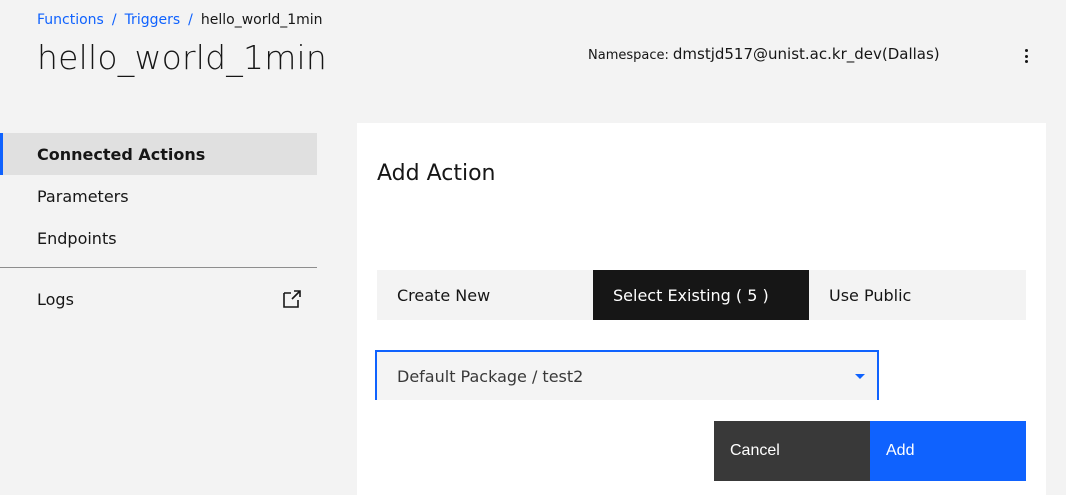  I want to click on tab-label: Create New, so click(444, 295).